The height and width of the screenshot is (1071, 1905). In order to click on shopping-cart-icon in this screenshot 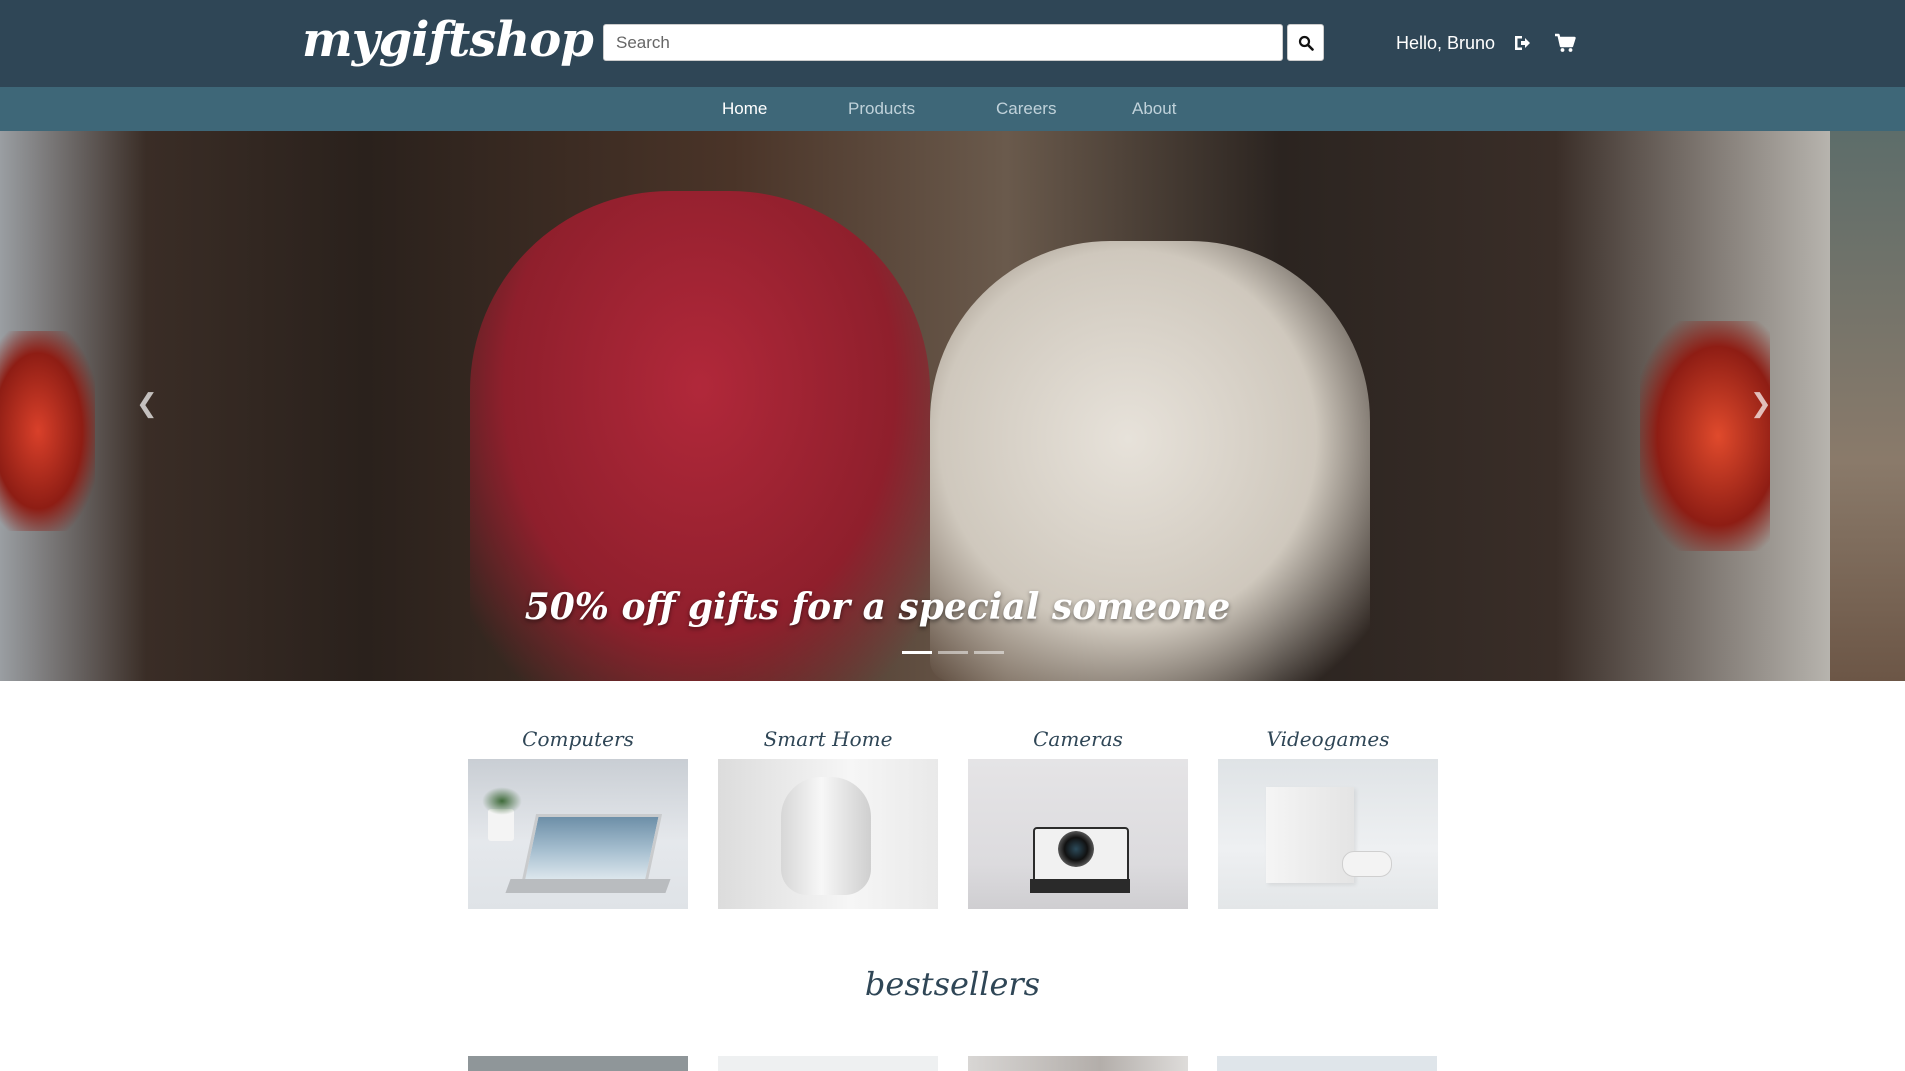, I will do `click(1565, 43)`.